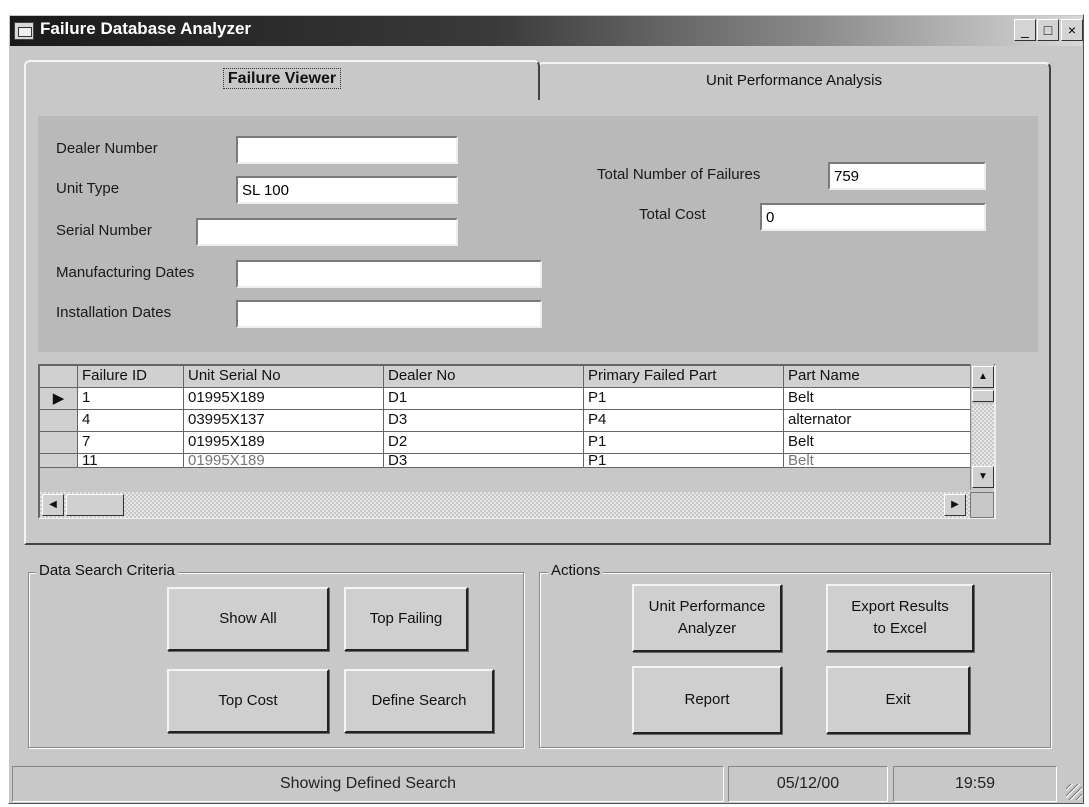 This screenshot has height=807, width=1089. I want to click on window-title: Failure Database Analyzer, so click(146, 28).